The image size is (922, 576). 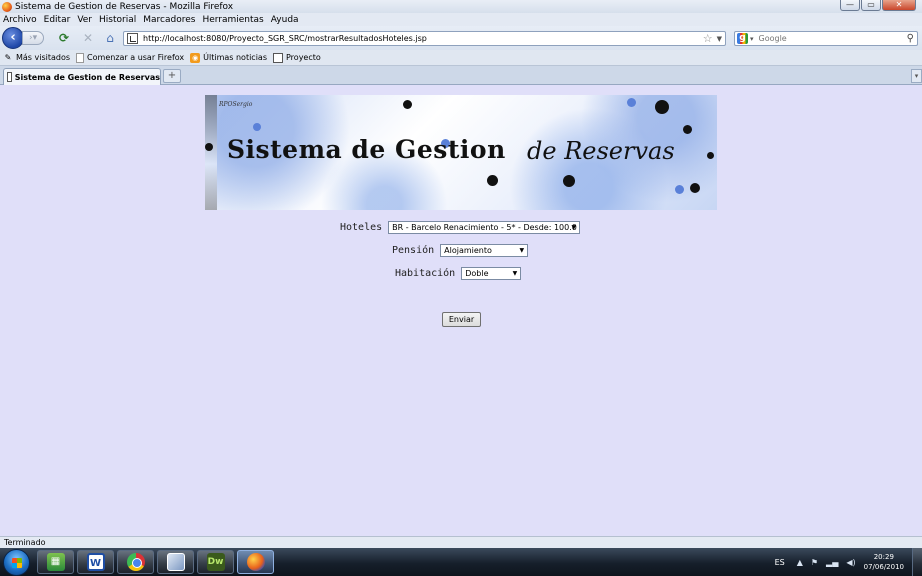 I want to click on pension-select-value: Alojamiento, so click(x=468, y=250).